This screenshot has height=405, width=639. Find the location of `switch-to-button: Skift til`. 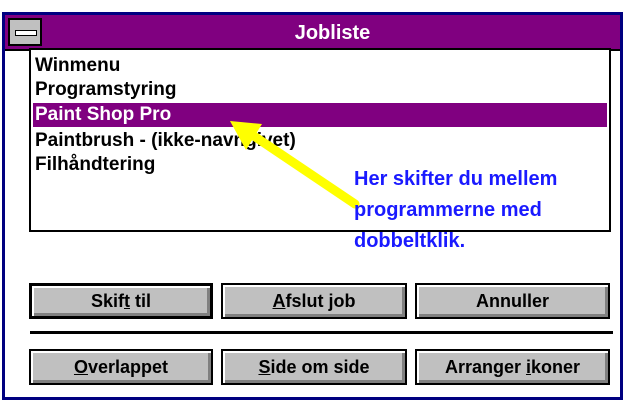

switch-to-button: Skift til is located at coordinates (121, 301).